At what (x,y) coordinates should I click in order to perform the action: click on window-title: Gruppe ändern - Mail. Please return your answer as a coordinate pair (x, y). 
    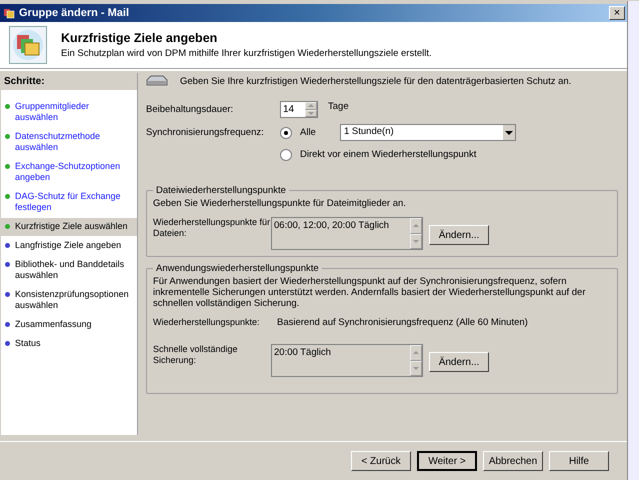
    Looking at the image, I should click on (74, 13).